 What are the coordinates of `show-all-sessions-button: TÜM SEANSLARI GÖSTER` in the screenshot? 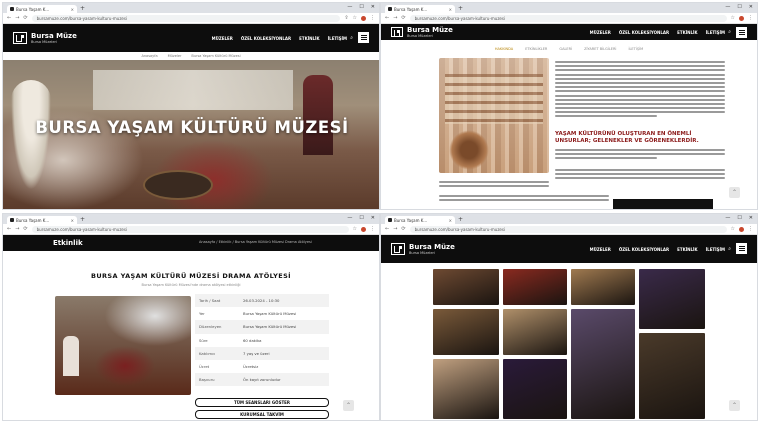 It's located at (262, 402).